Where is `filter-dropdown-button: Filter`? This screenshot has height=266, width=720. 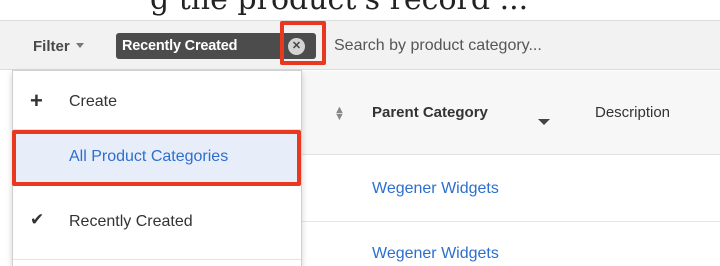
filter-dropdown-button: Filter is located at coordinates (58, 46).